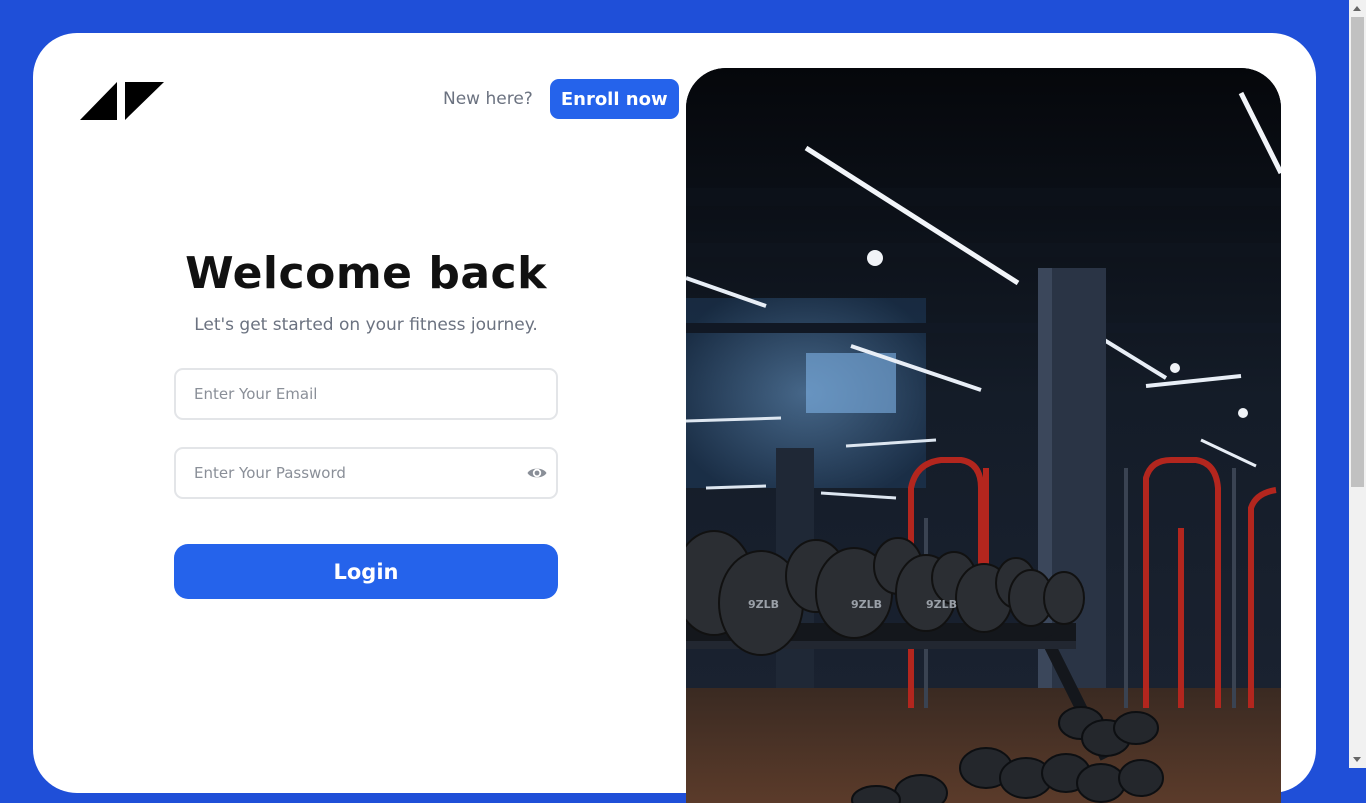 This screenshot has height=803, width=1366. I want to click on scroll-up-icon, so click(1357, 8).